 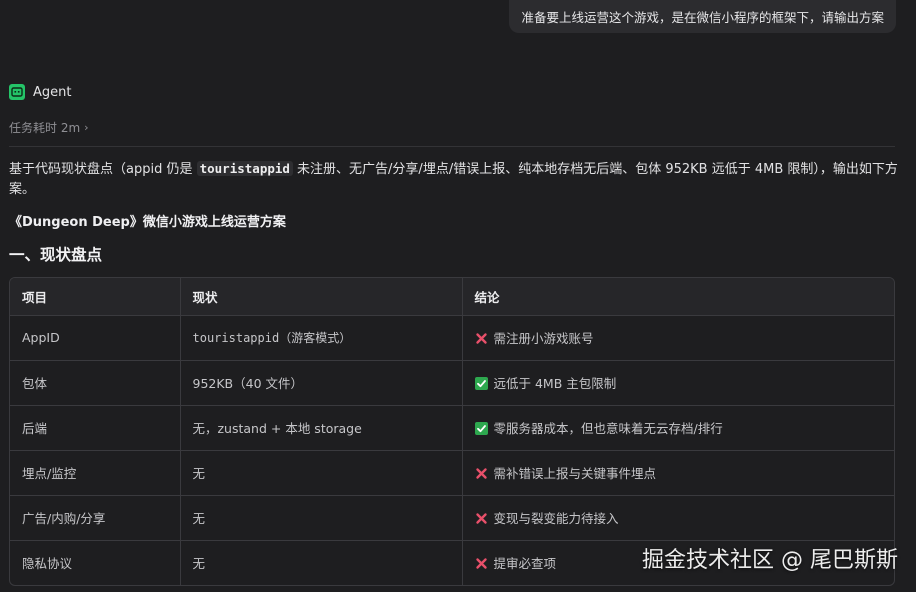 I want to click on robot-icon, so click(x=17, y=92).